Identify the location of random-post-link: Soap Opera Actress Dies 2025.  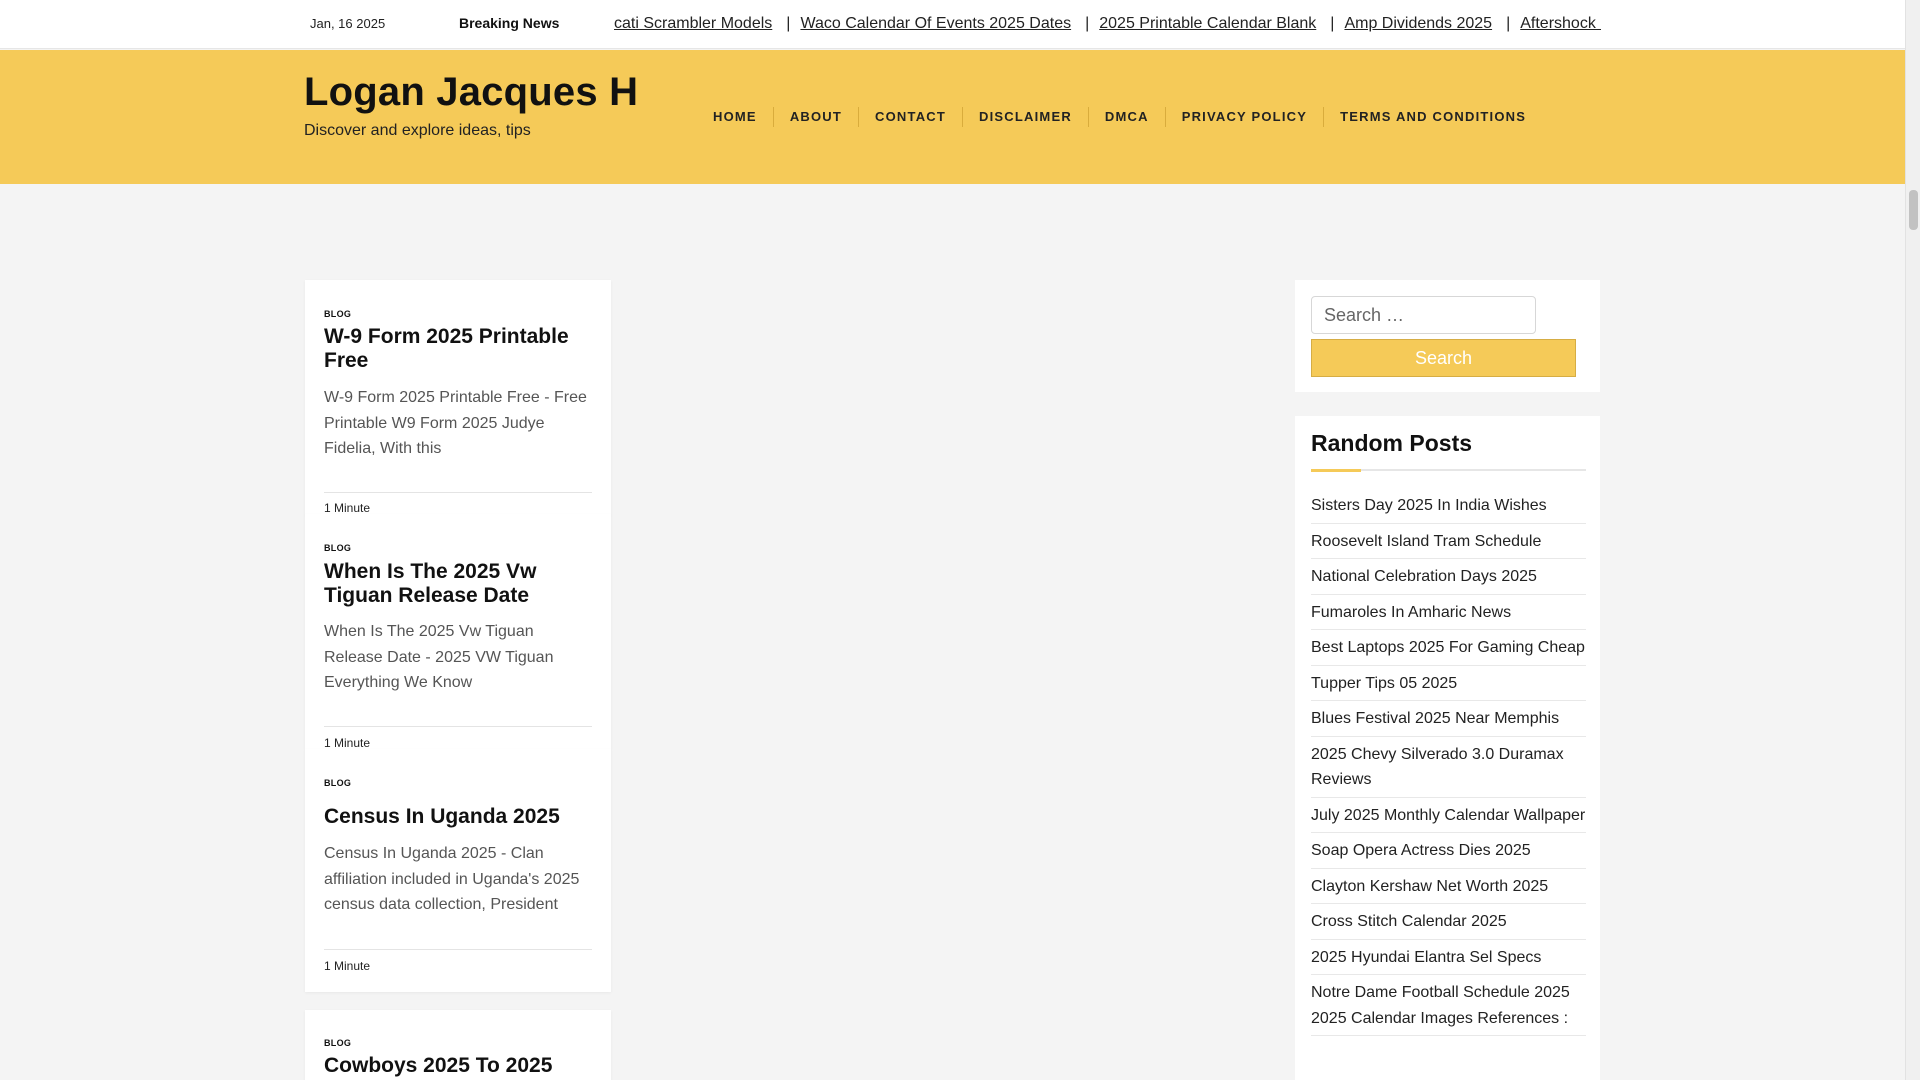
(1448, 851).